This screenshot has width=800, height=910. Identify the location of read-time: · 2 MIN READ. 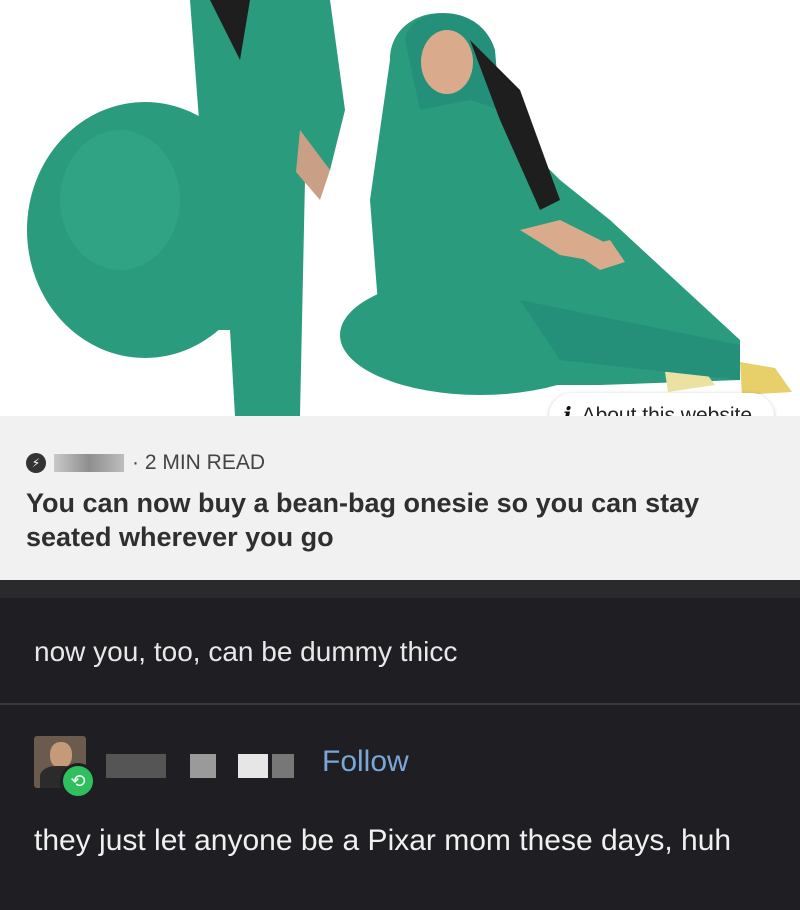
(199, 462).